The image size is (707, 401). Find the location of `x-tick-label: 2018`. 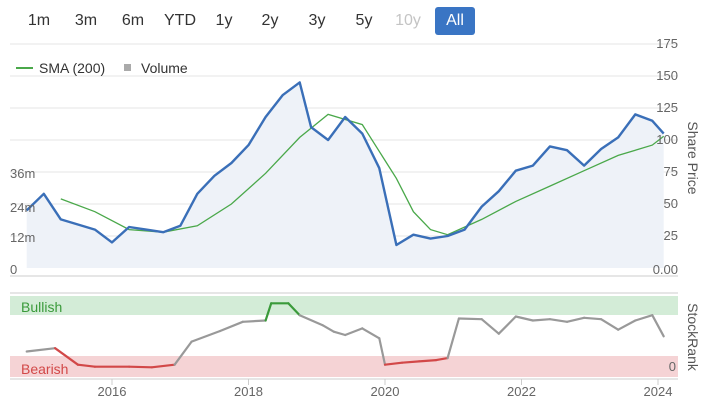

x-tick-label: 2018 is located at coordinates (248, 391).